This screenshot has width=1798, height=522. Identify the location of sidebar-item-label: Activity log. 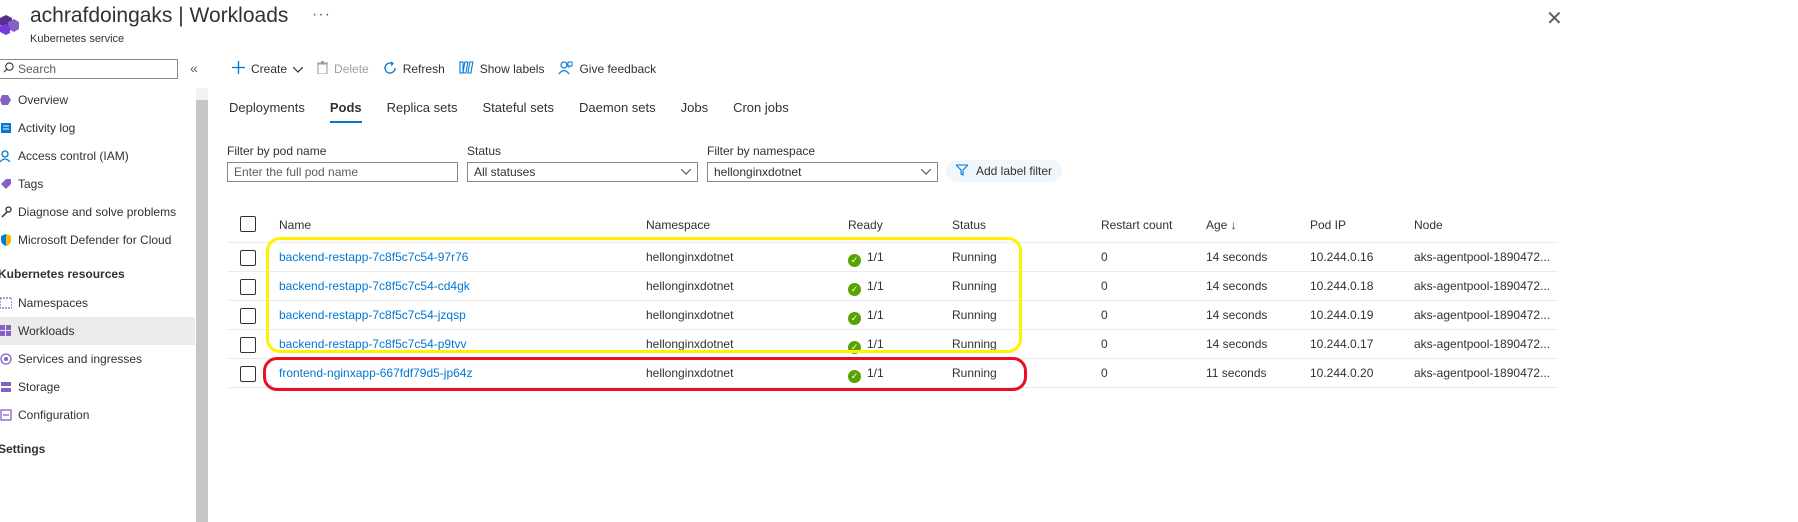
(47, 128).